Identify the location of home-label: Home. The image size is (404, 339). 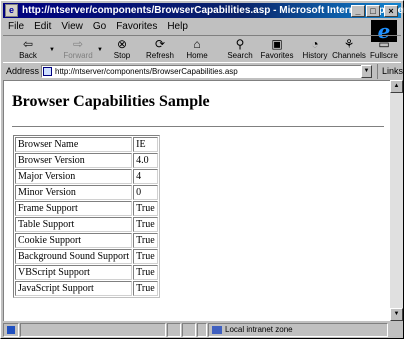
(197, 55).